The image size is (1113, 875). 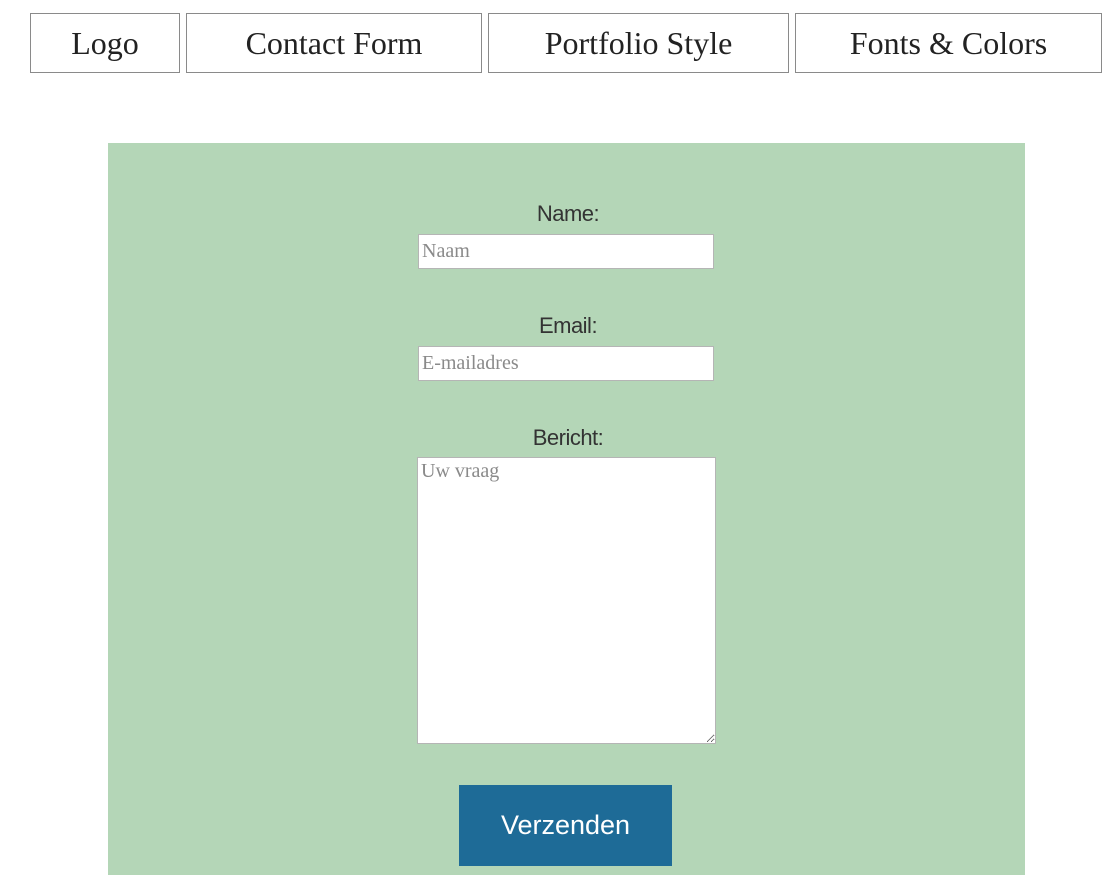 I want to click on email-label: Email:, so click(x=568, y=325).